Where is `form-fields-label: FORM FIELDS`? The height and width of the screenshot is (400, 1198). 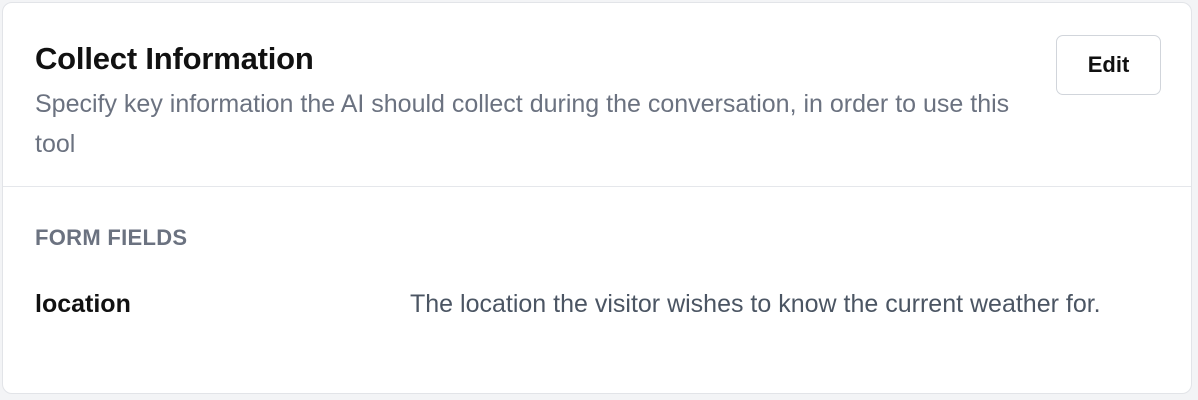 form-fields-label: FORM FIELDS is located at coordinates (111, 237).